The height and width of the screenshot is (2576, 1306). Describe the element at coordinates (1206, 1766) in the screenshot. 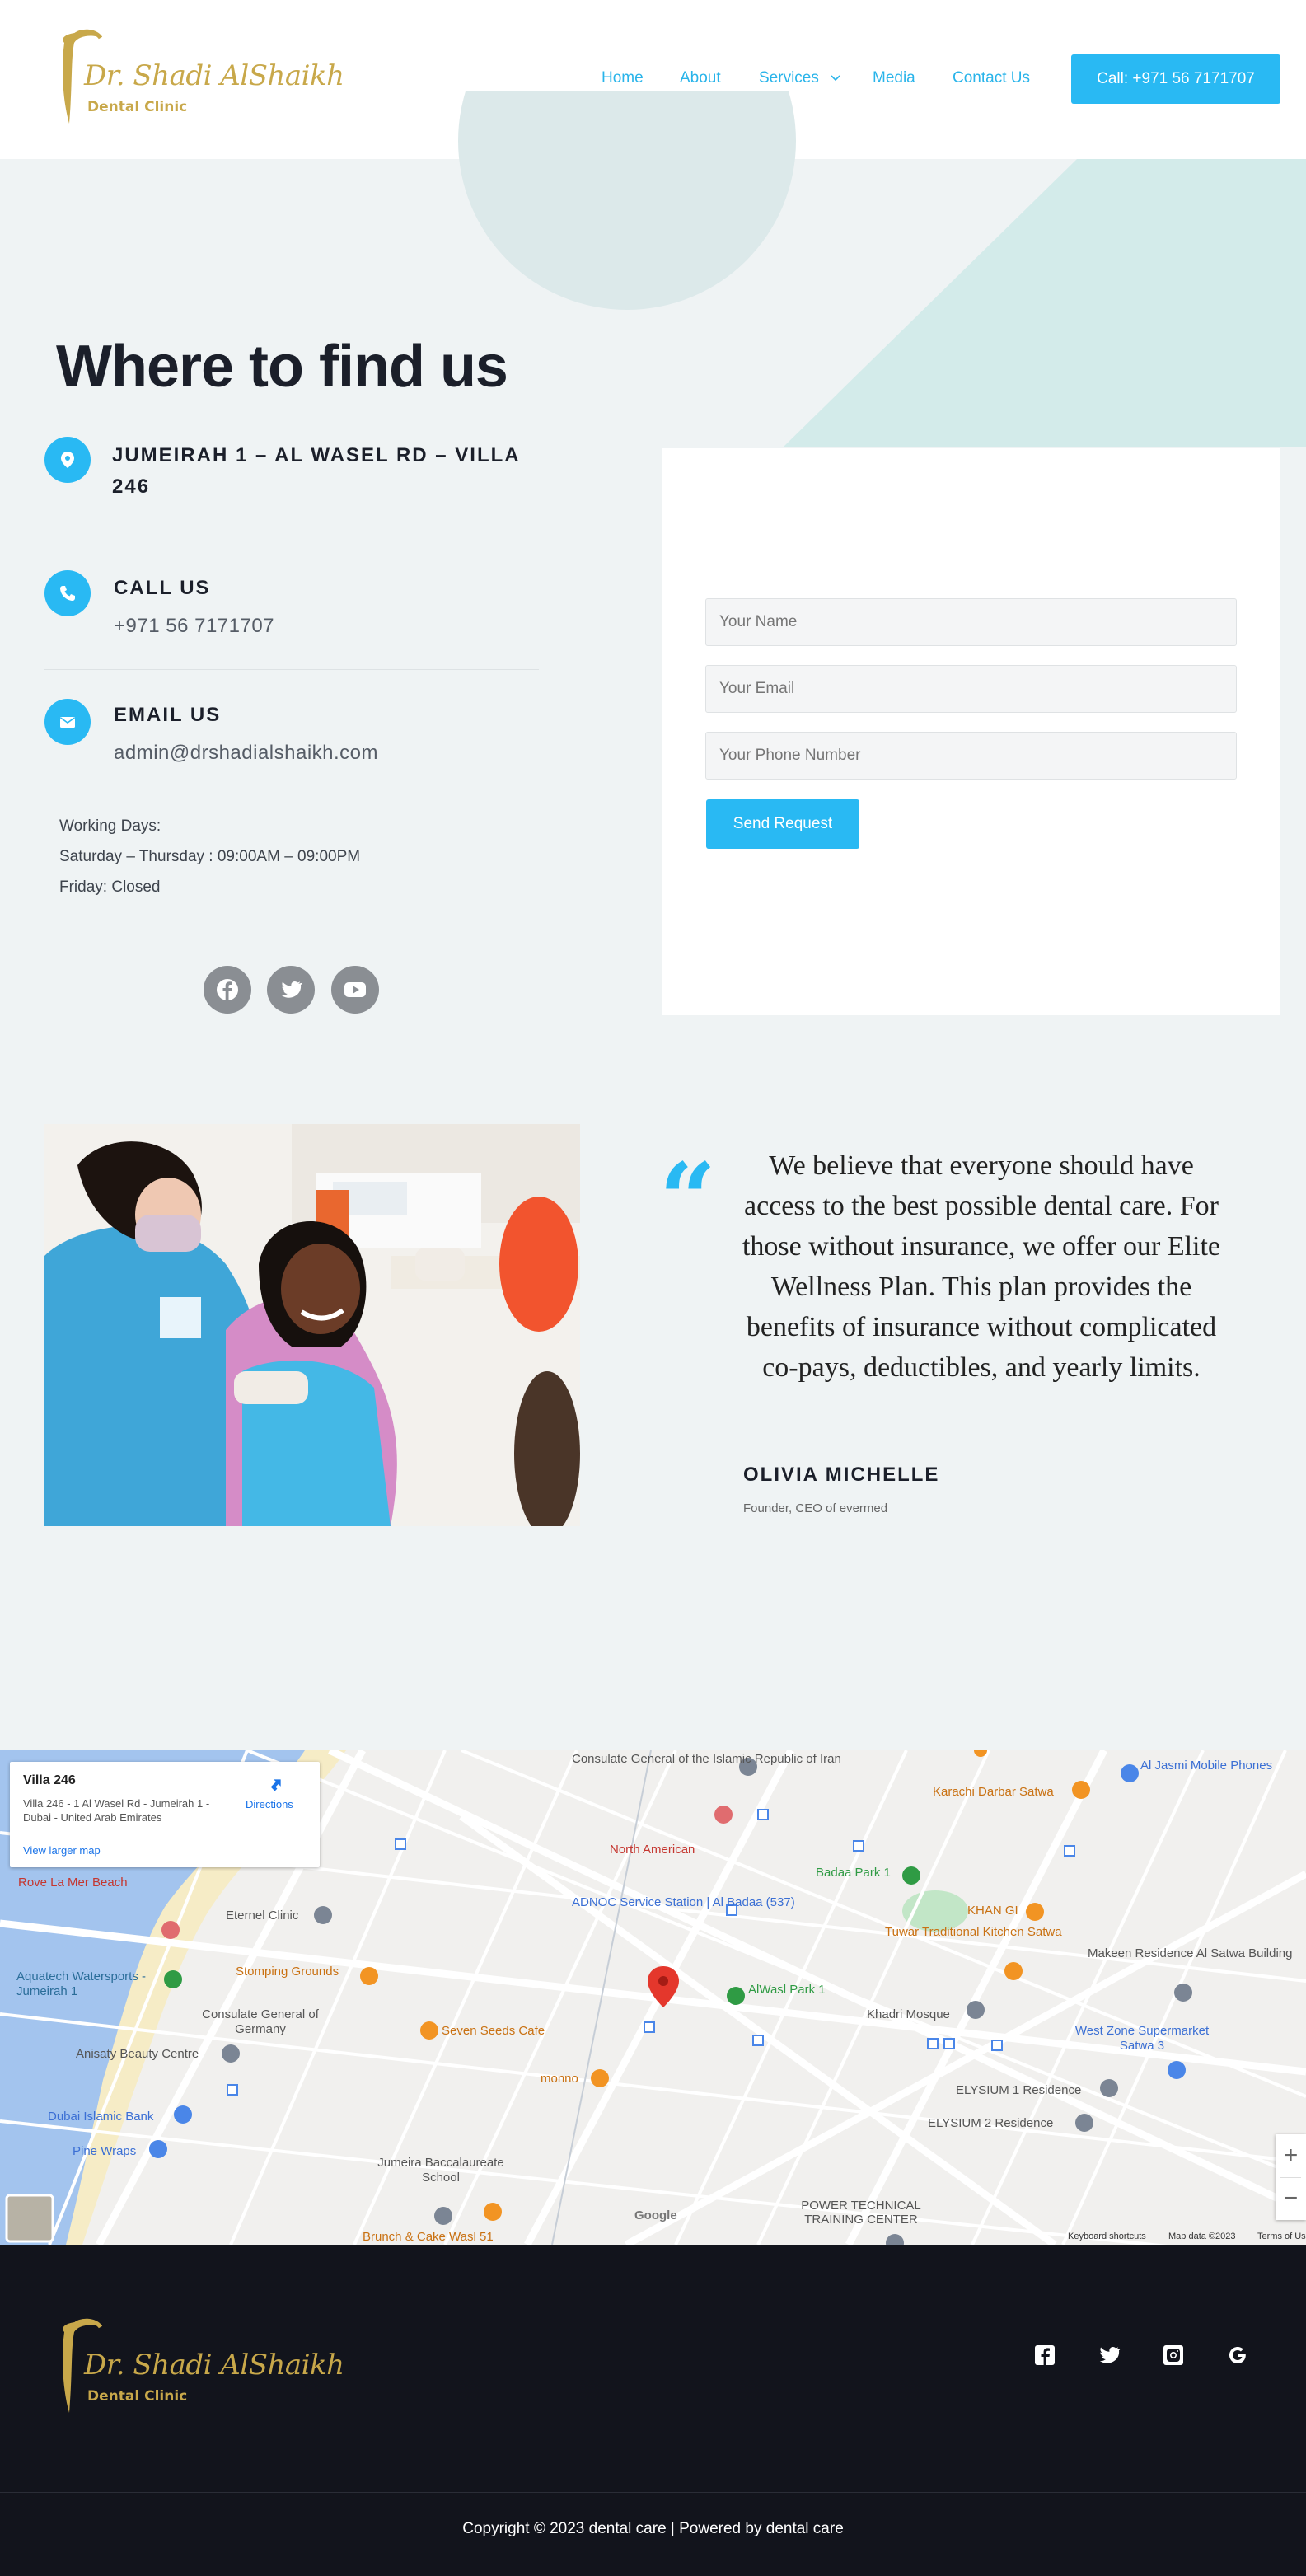

I see `map-place: Al Jasmi Mobile Phones` at that location.